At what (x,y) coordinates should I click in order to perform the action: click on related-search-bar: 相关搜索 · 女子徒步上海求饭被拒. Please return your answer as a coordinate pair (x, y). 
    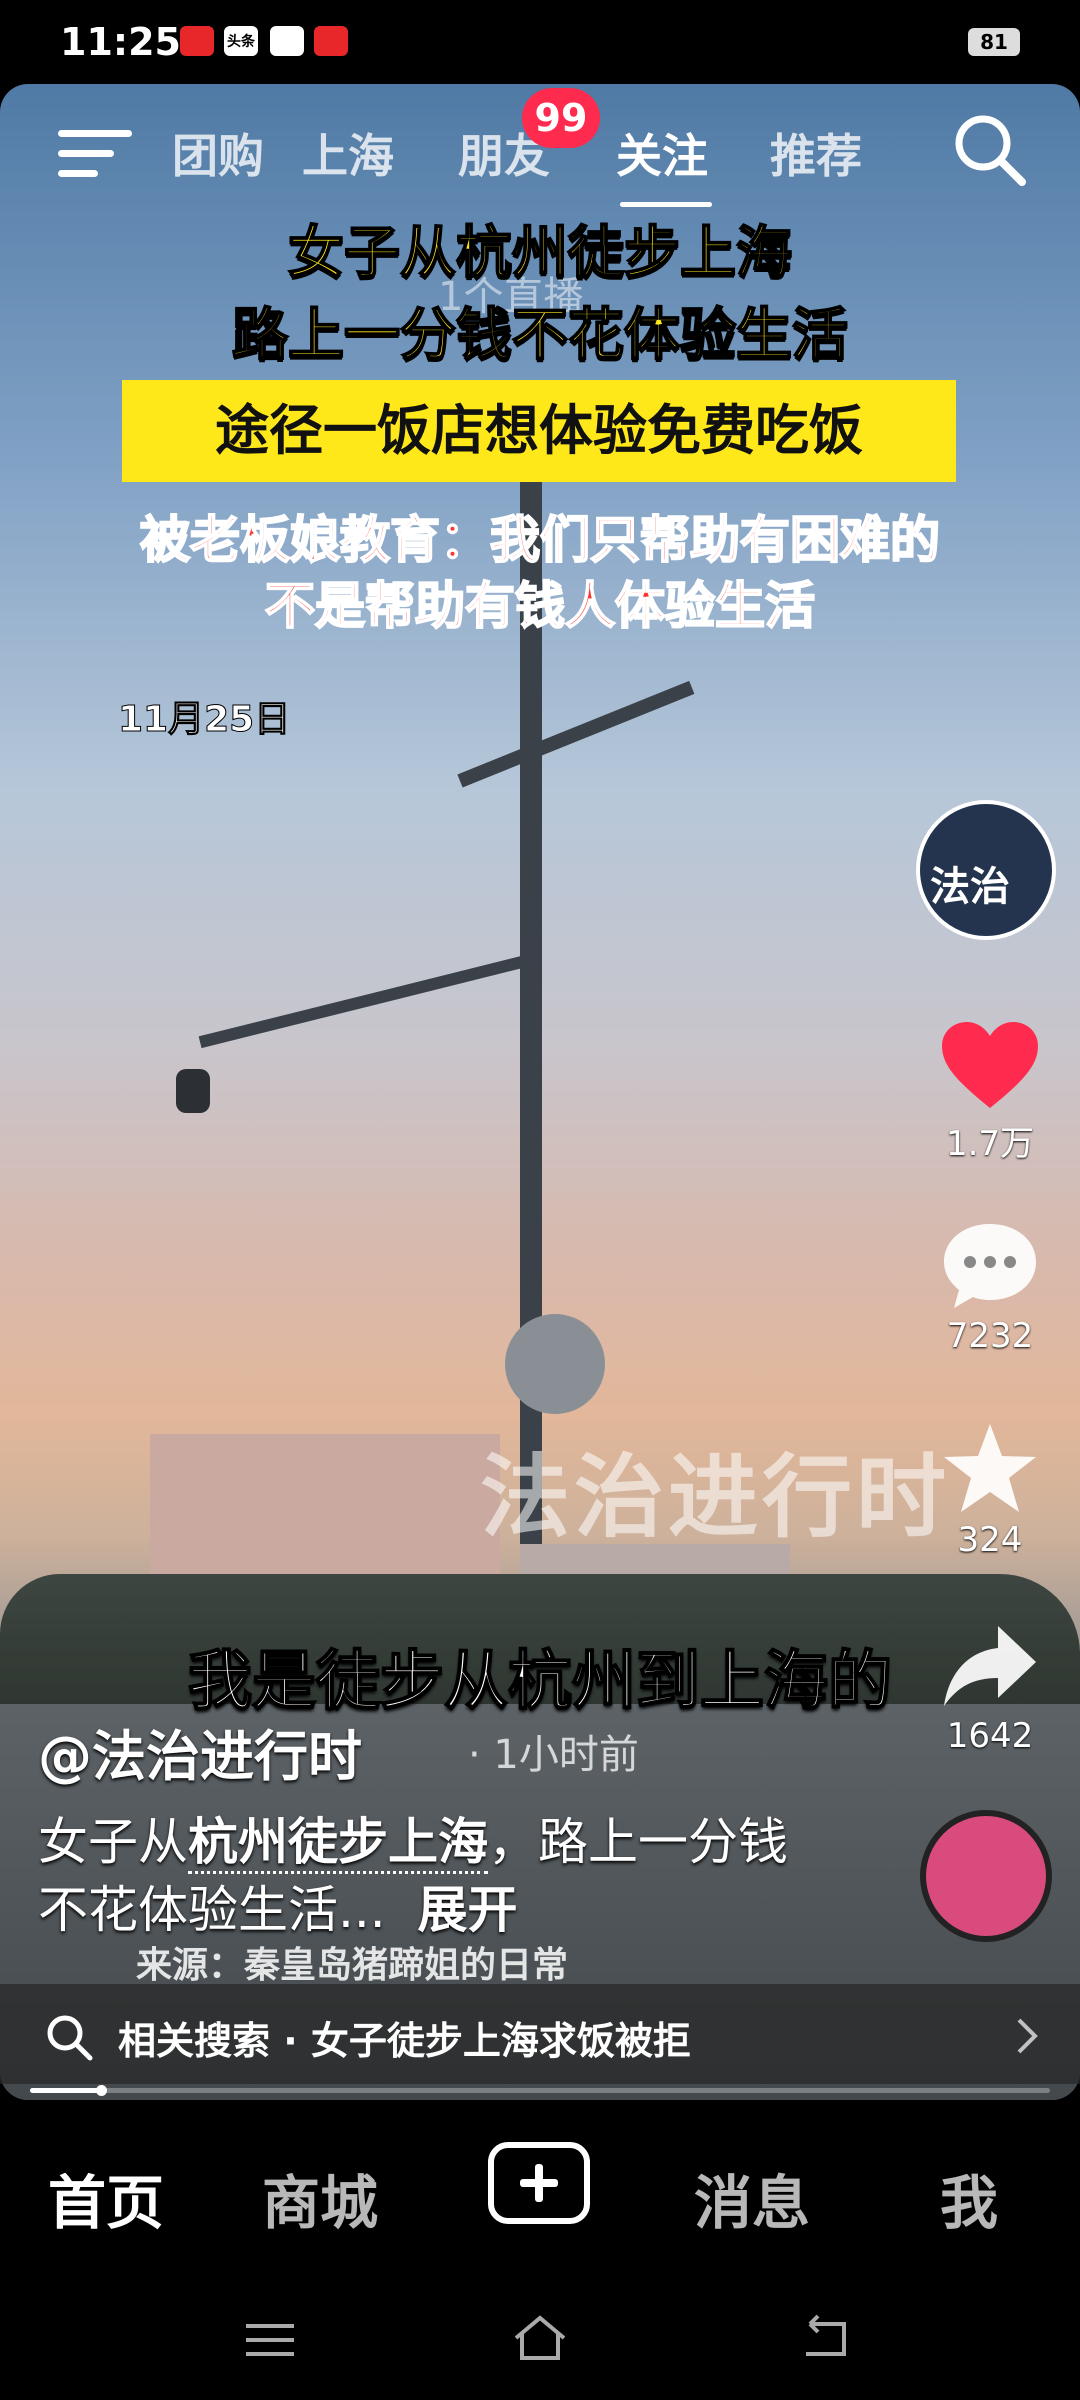
    Looking at the image, I should click on (540, 2034).